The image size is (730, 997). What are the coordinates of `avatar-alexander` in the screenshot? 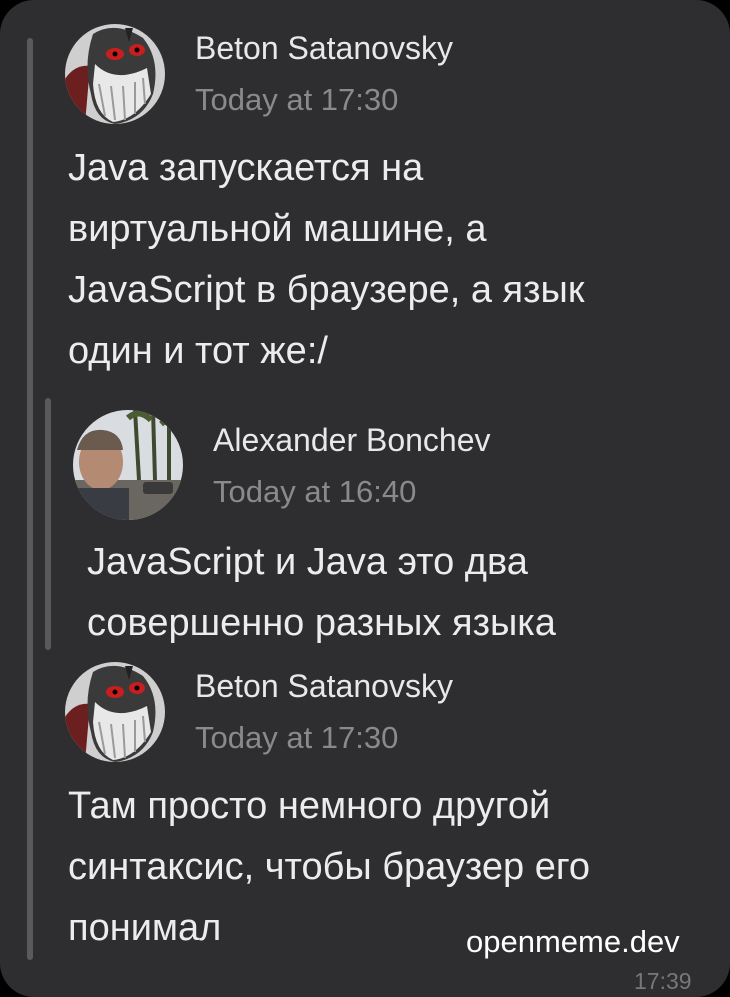 It's located at (128, 465).